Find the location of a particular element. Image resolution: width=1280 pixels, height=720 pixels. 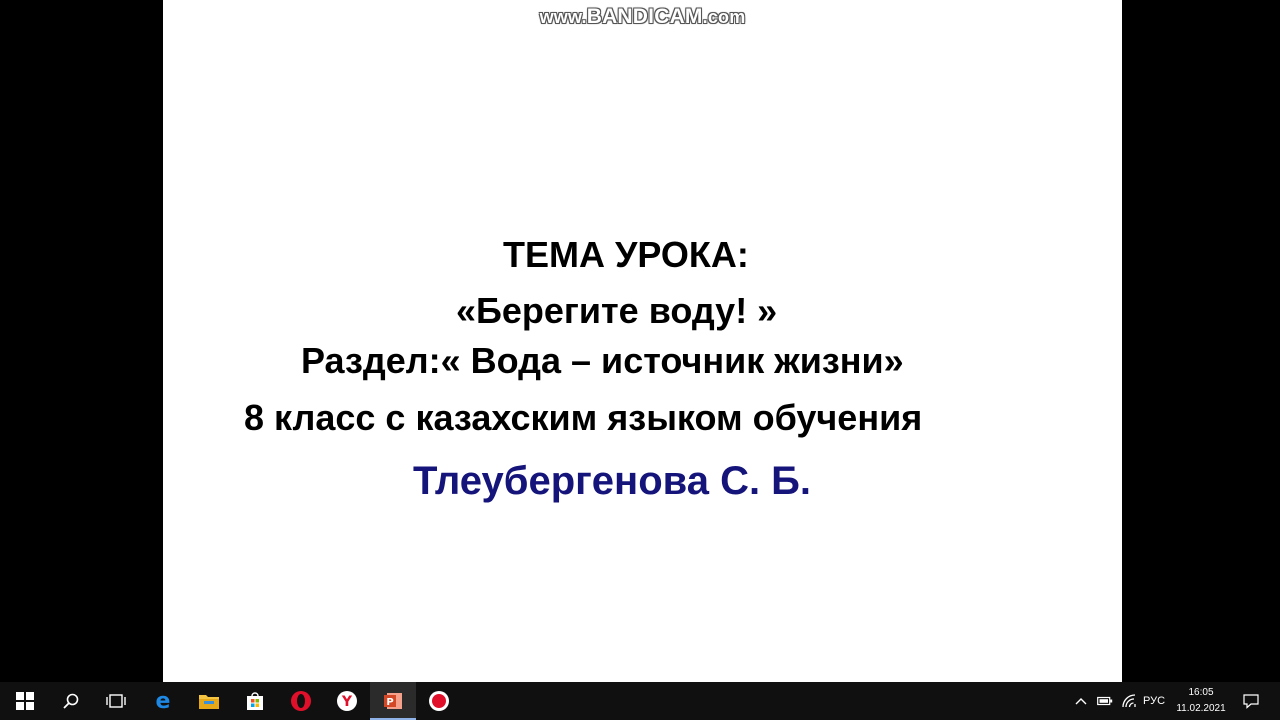

taskbar-file-explorer is located at coordinates (209, 701).